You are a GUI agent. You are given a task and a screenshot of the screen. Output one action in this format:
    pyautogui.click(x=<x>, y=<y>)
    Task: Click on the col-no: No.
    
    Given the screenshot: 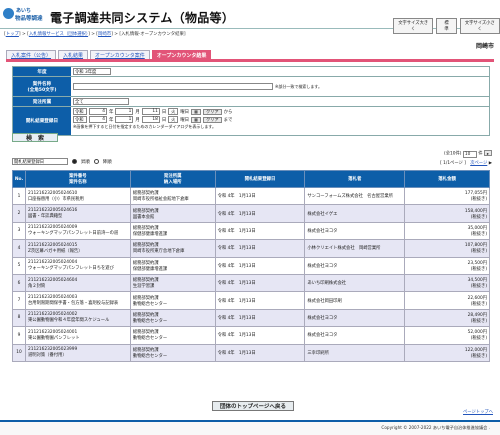 What is the action you would take?
    pyautogui.click(x=19, y=179)
    